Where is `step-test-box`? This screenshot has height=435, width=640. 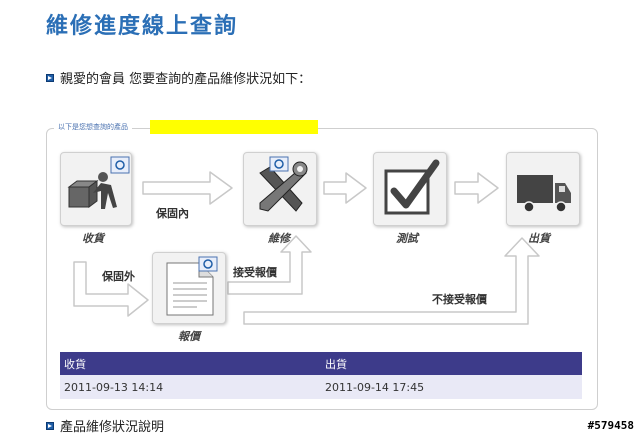
step-test-box is located at coordinates (410, 189).